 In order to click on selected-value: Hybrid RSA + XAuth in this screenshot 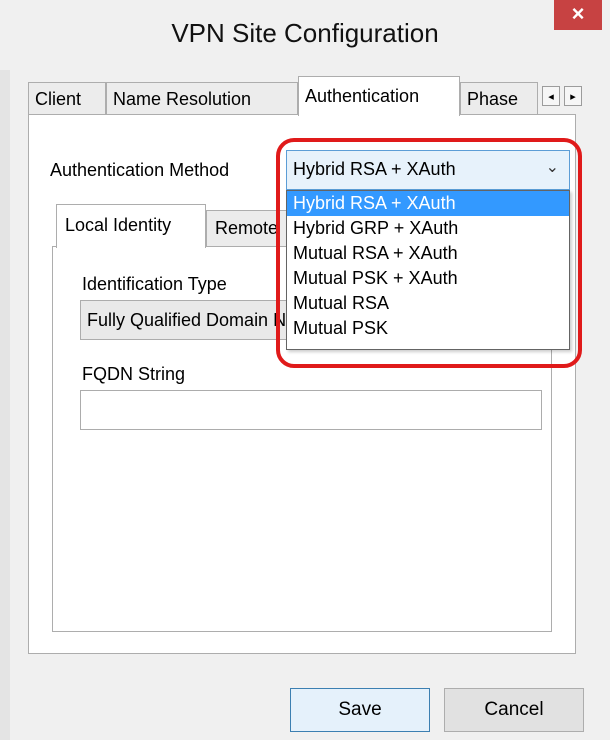, I will do `click(374, 169)`.